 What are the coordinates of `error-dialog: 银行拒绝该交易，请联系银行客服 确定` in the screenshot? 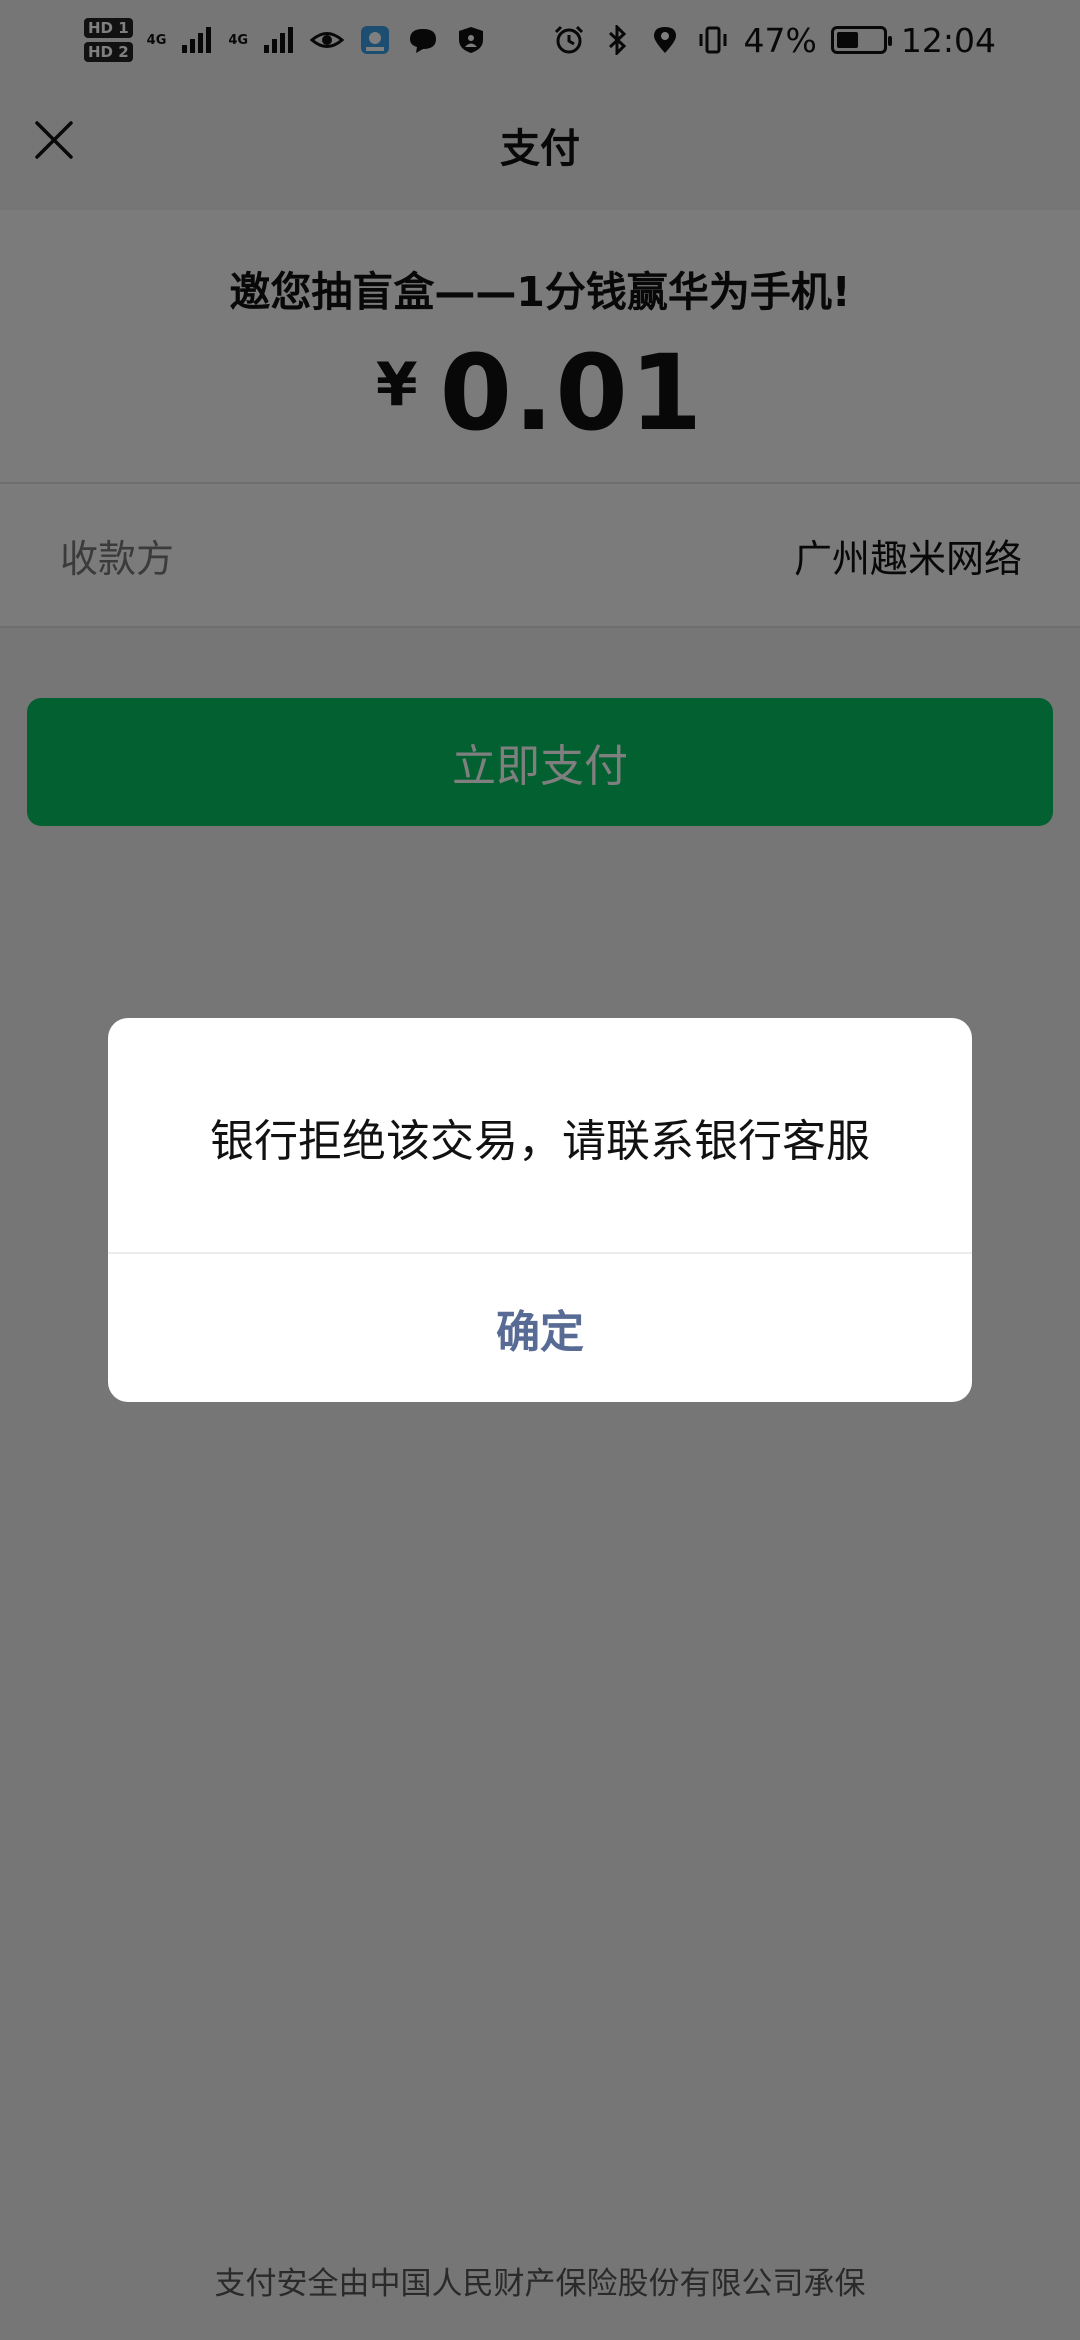 It's located at (540, 1210).